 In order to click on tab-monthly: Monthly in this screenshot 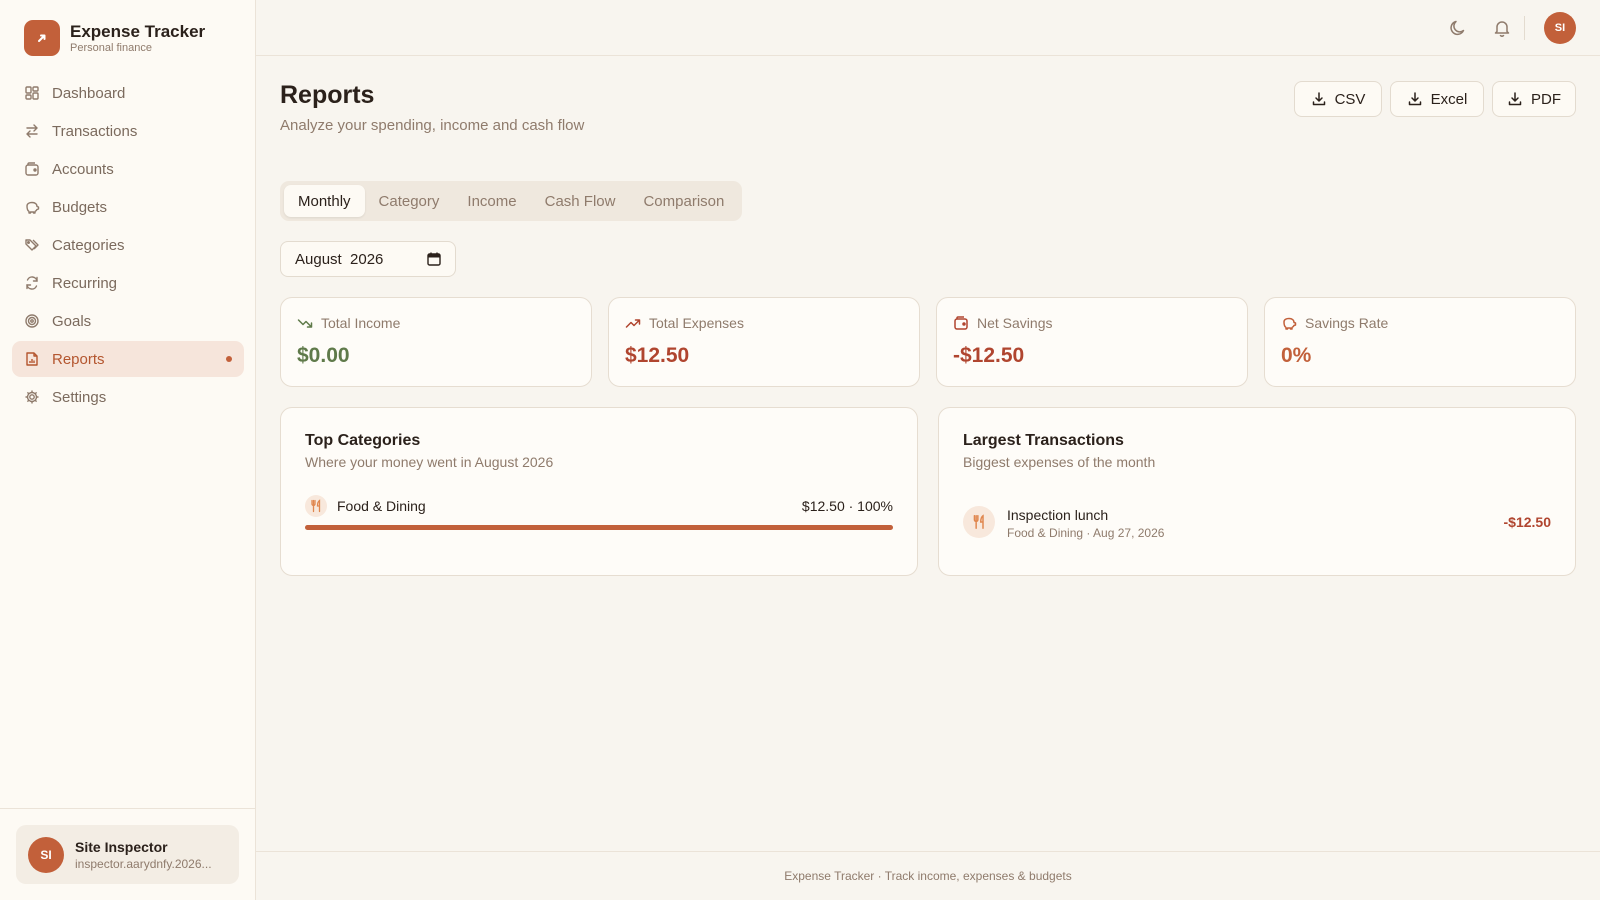, I will do `click(324, 201)`.